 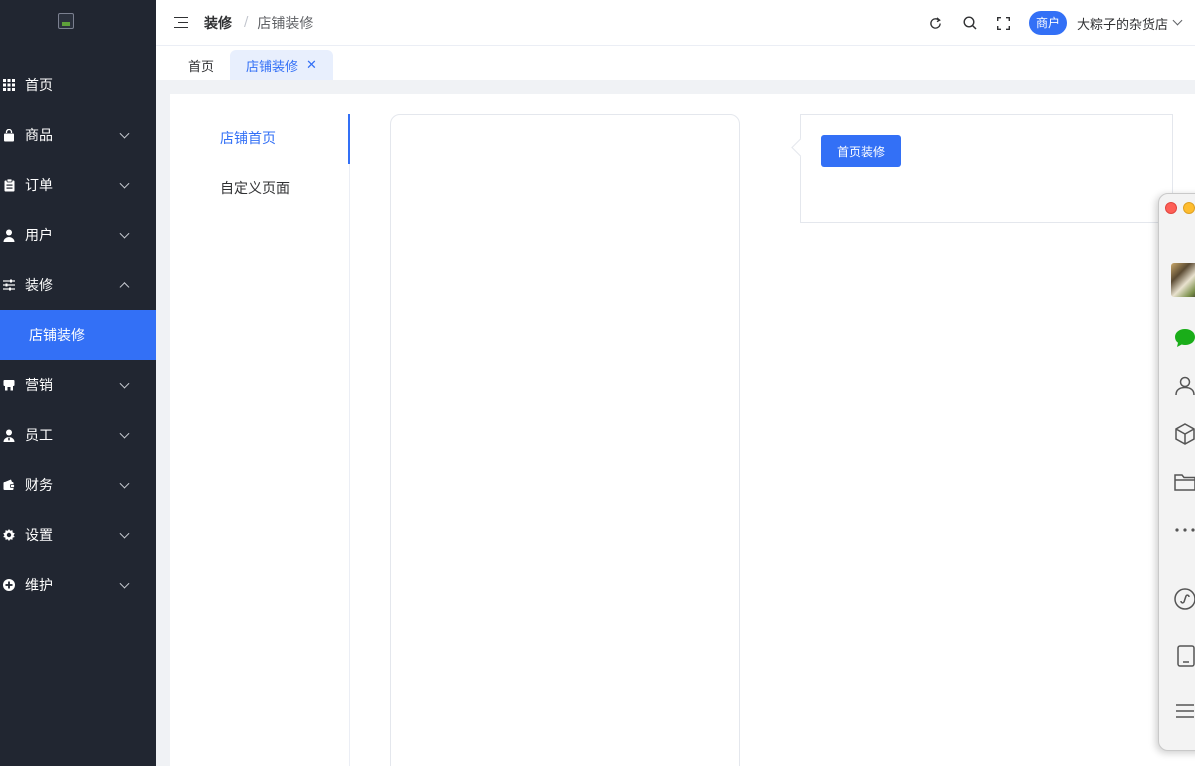 What do you see at coordinates (66, 21) in the screenshot?
I see `broken-image-icon` at bounding box center [66, 21].